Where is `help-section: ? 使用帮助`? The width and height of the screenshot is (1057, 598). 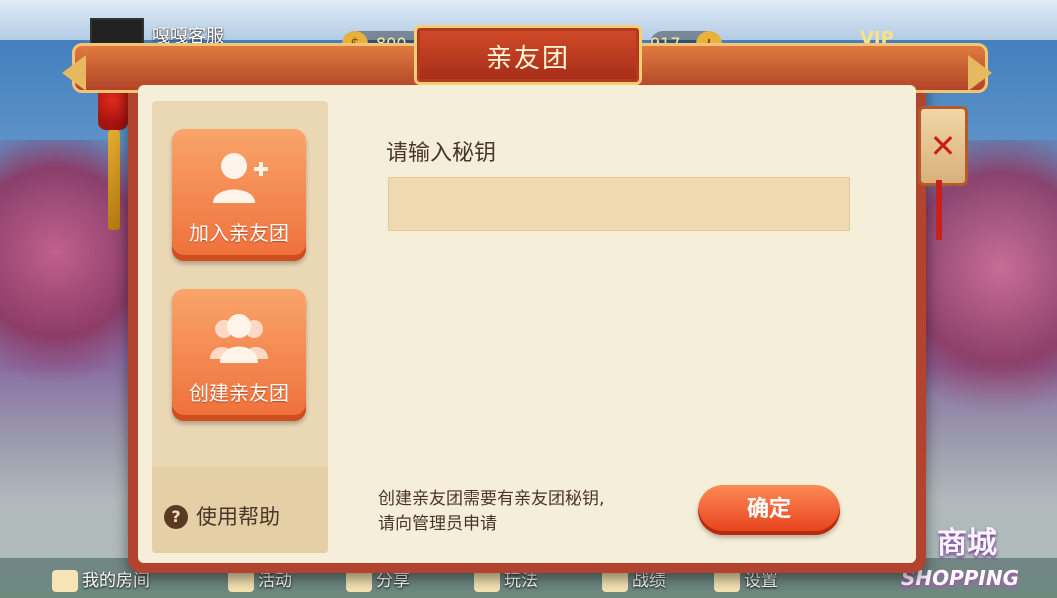 help-section: ? 使用帮助 is located at coordinates (240, 510).